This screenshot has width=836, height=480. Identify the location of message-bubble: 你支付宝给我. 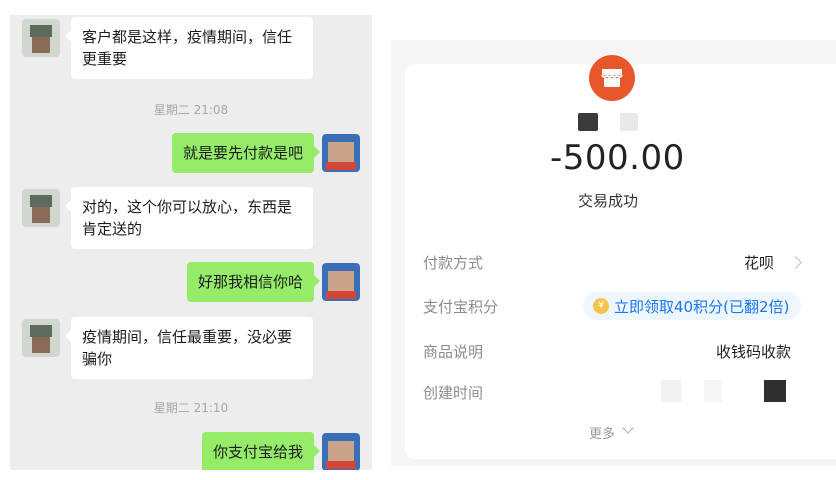
(261, 451).